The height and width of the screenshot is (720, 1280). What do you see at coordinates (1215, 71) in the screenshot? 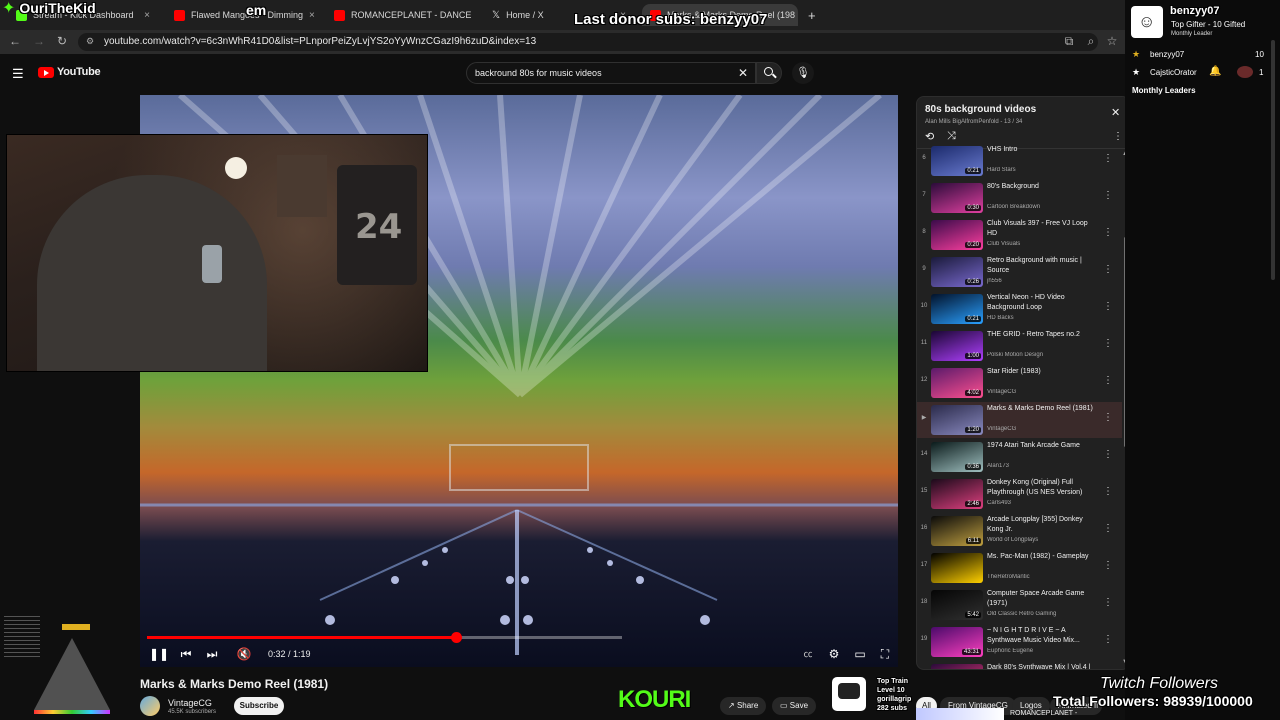
I see `bell-icon: 🔔` at bounding box center [1215, 71].